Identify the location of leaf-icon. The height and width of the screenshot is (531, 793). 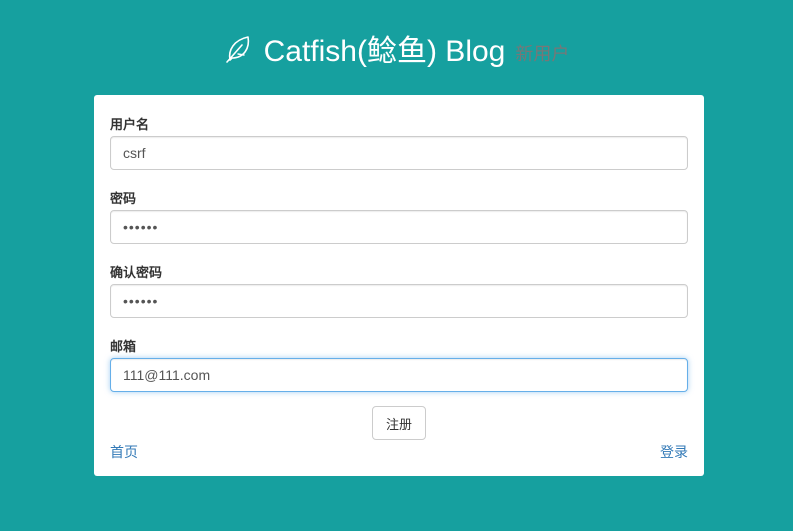
(237, 49).